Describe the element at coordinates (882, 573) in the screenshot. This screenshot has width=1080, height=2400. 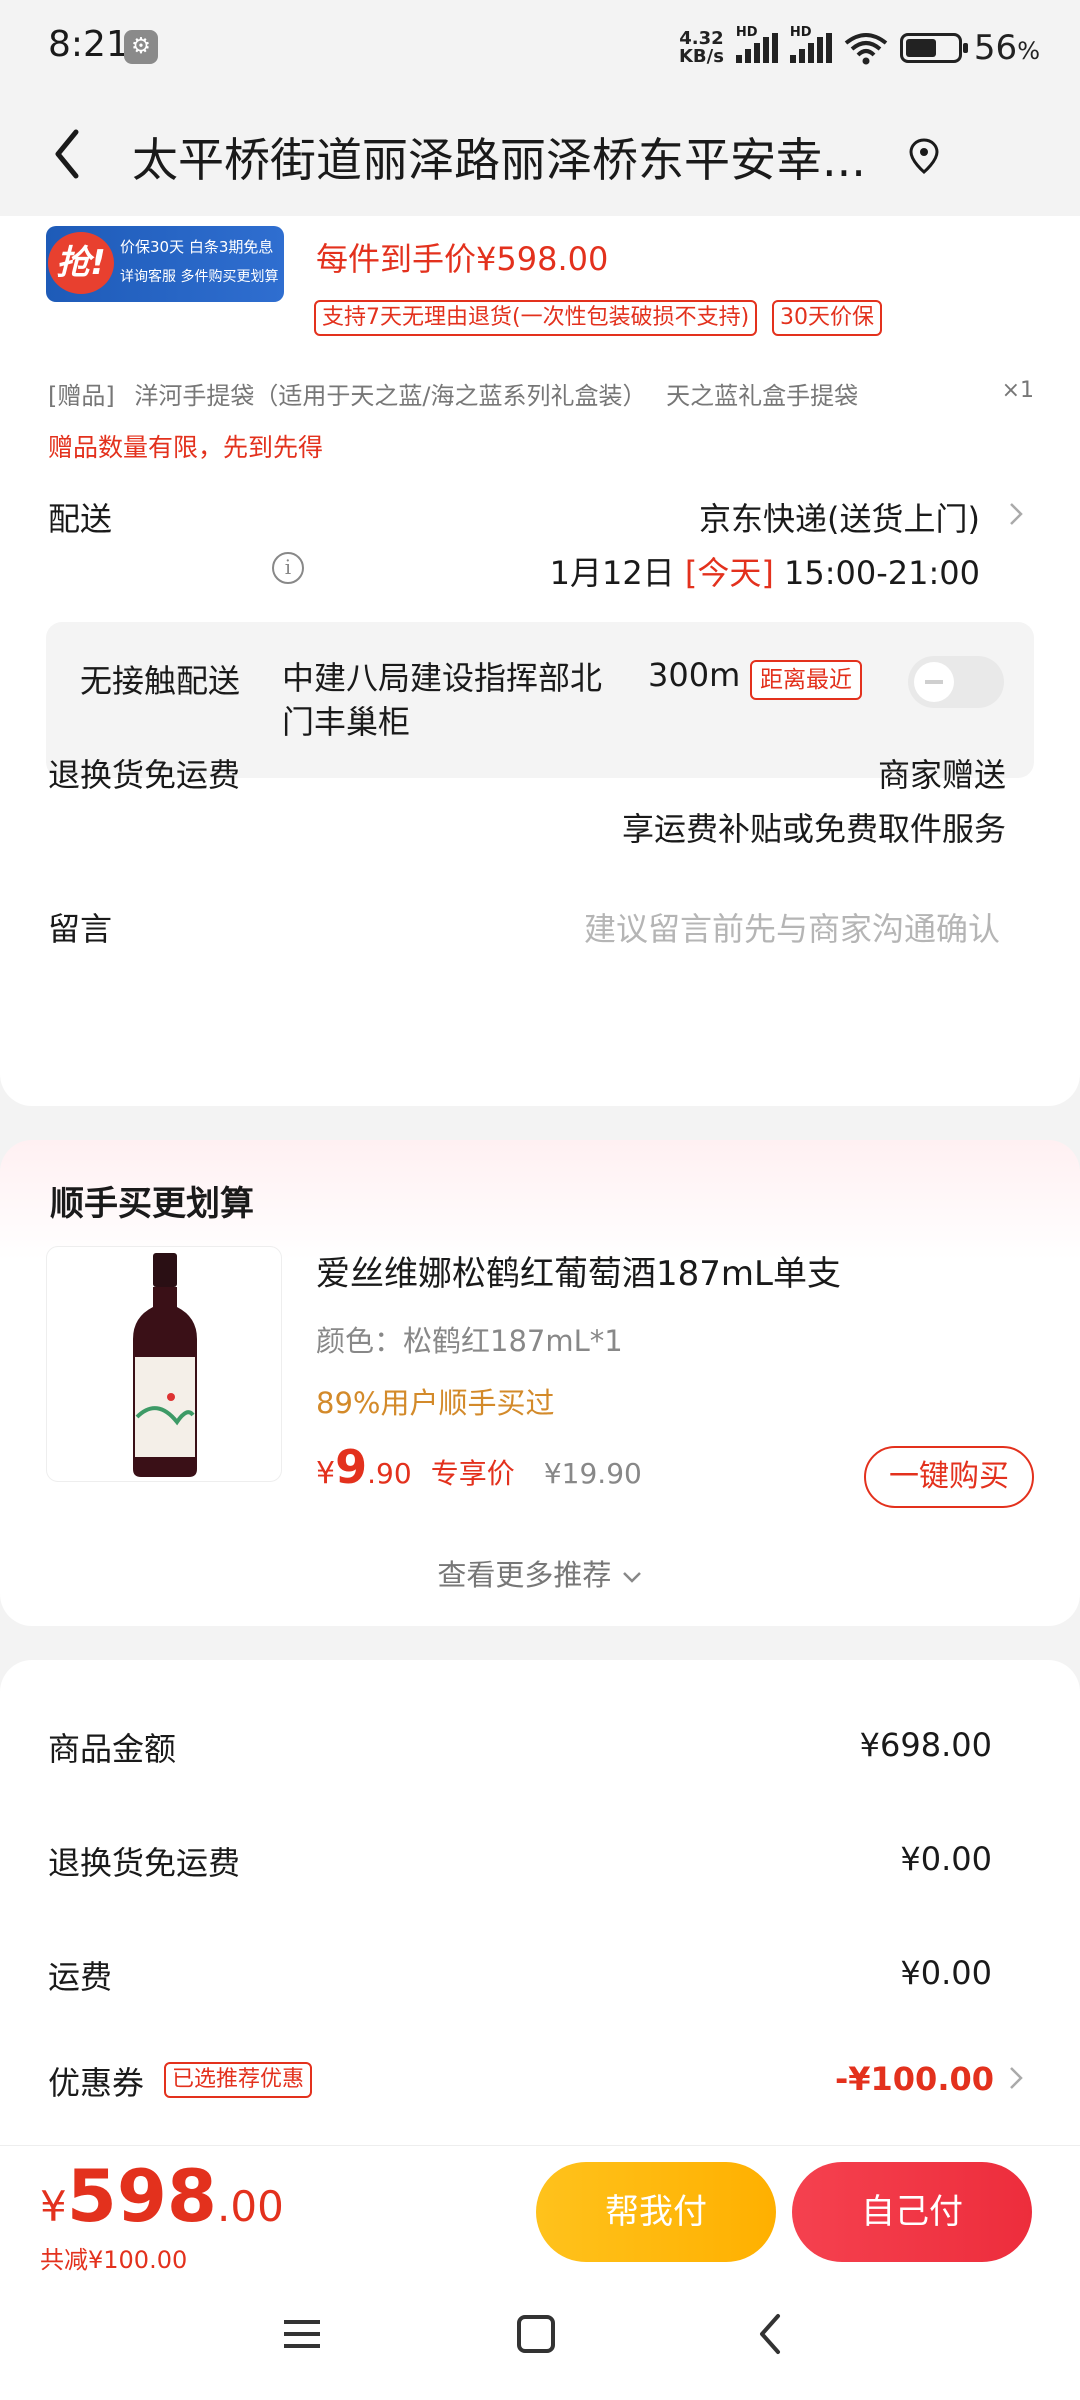
I see `delivery-window: 15:00-21:00` at that location.